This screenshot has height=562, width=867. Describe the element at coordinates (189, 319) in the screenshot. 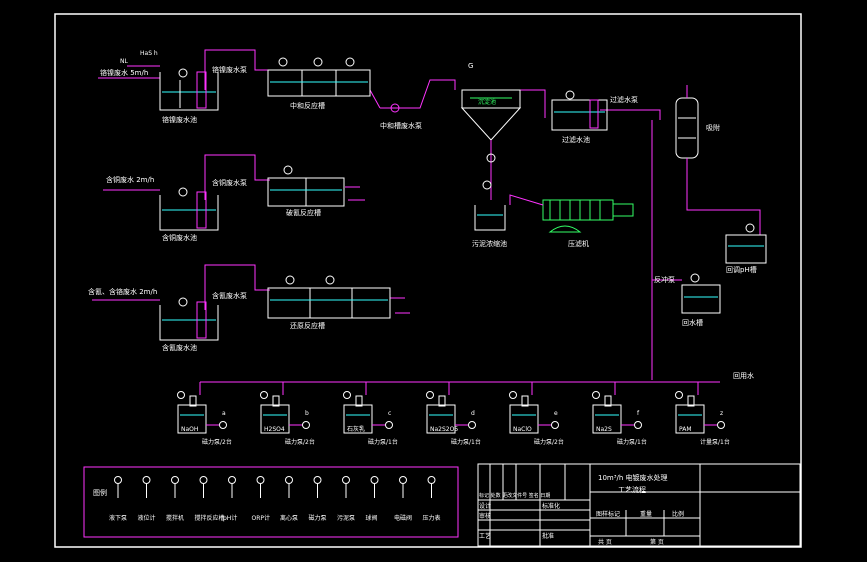

I see `cyanide-pool` at that location.